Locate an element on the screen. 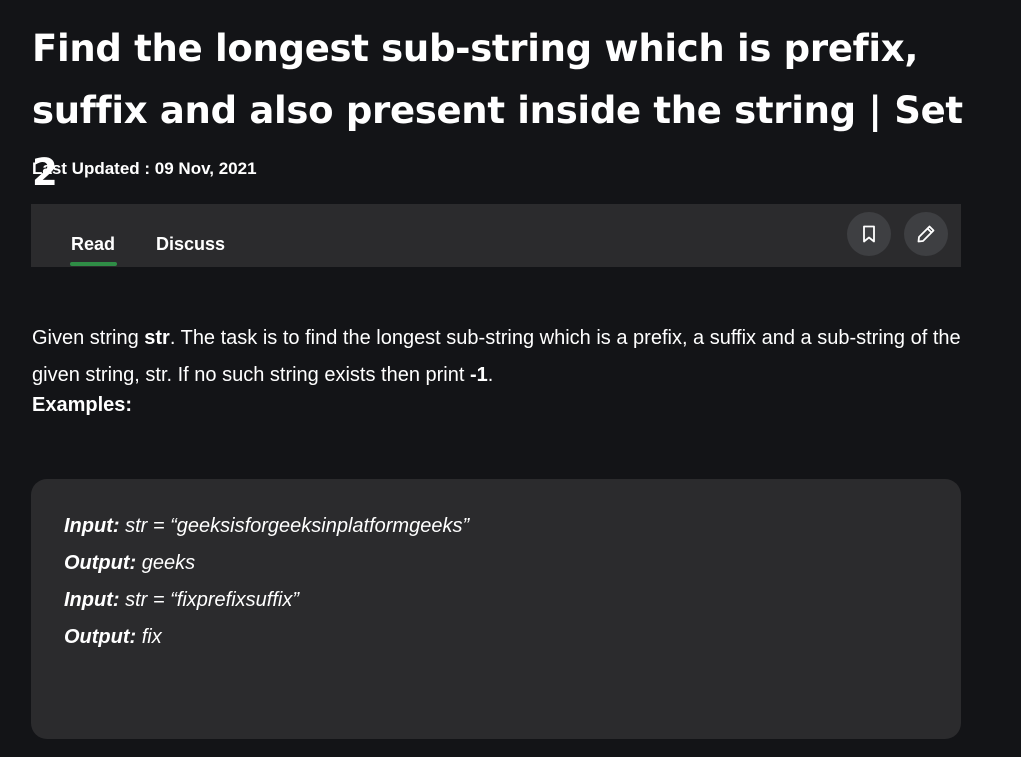 Image resolution: width=1021 pixels, height=757 pixels. pencil-icon is located at coordinates (926, 234).